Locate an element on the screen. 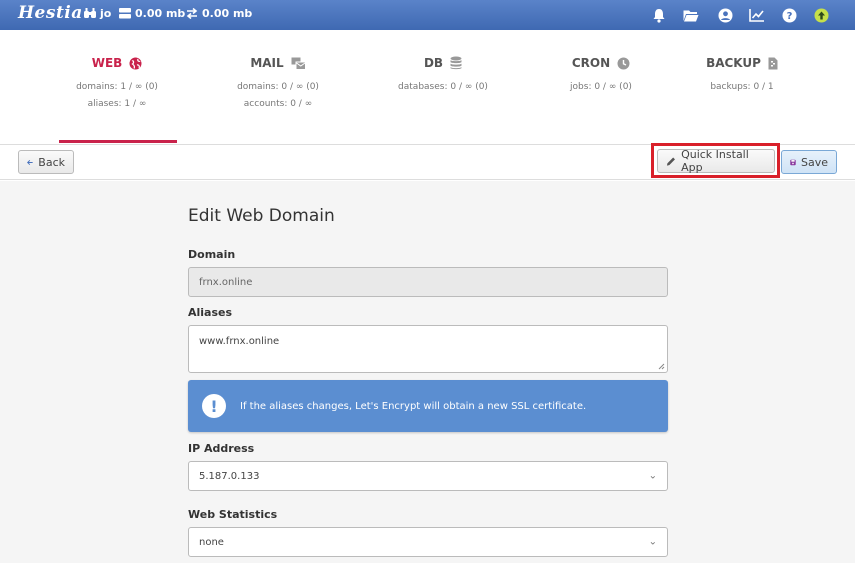 This screenshot has width=855, height=563. tab-mail-label: MAIL is located at coordinates (267, 63).